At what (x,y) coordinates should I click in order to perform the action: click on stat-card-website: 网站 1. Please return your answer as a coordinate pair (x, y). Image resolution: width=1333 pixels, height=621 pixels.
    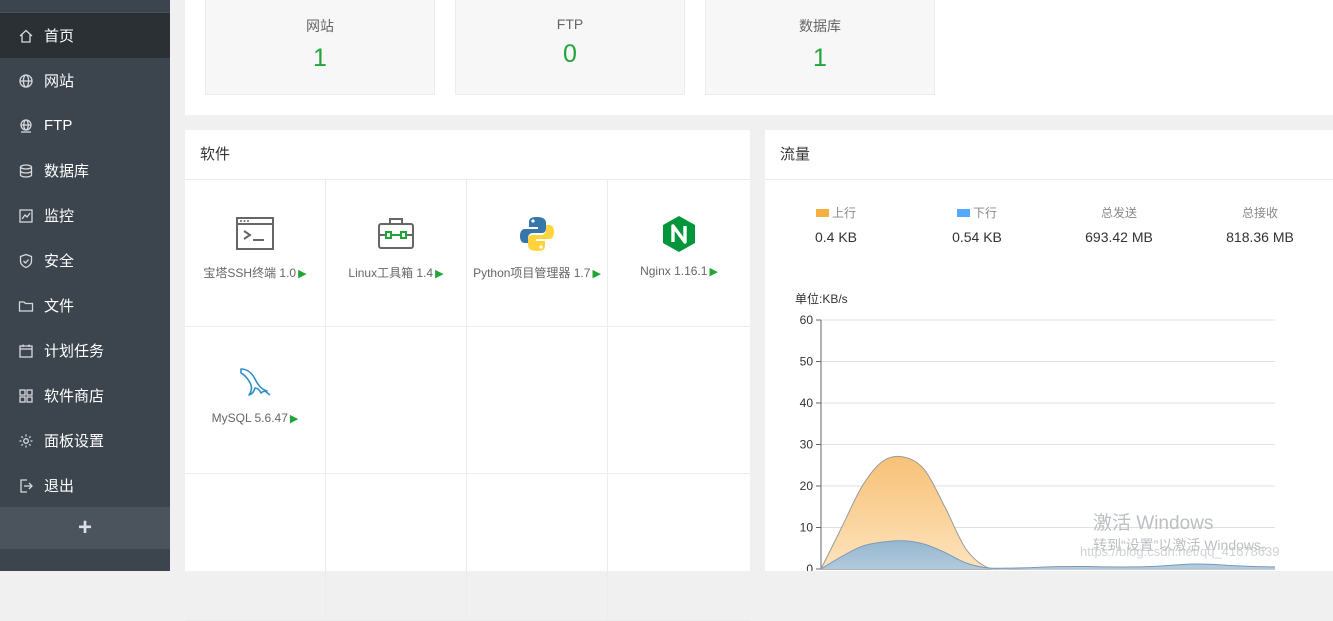
    Looking at the image, I should click on (320, 47).